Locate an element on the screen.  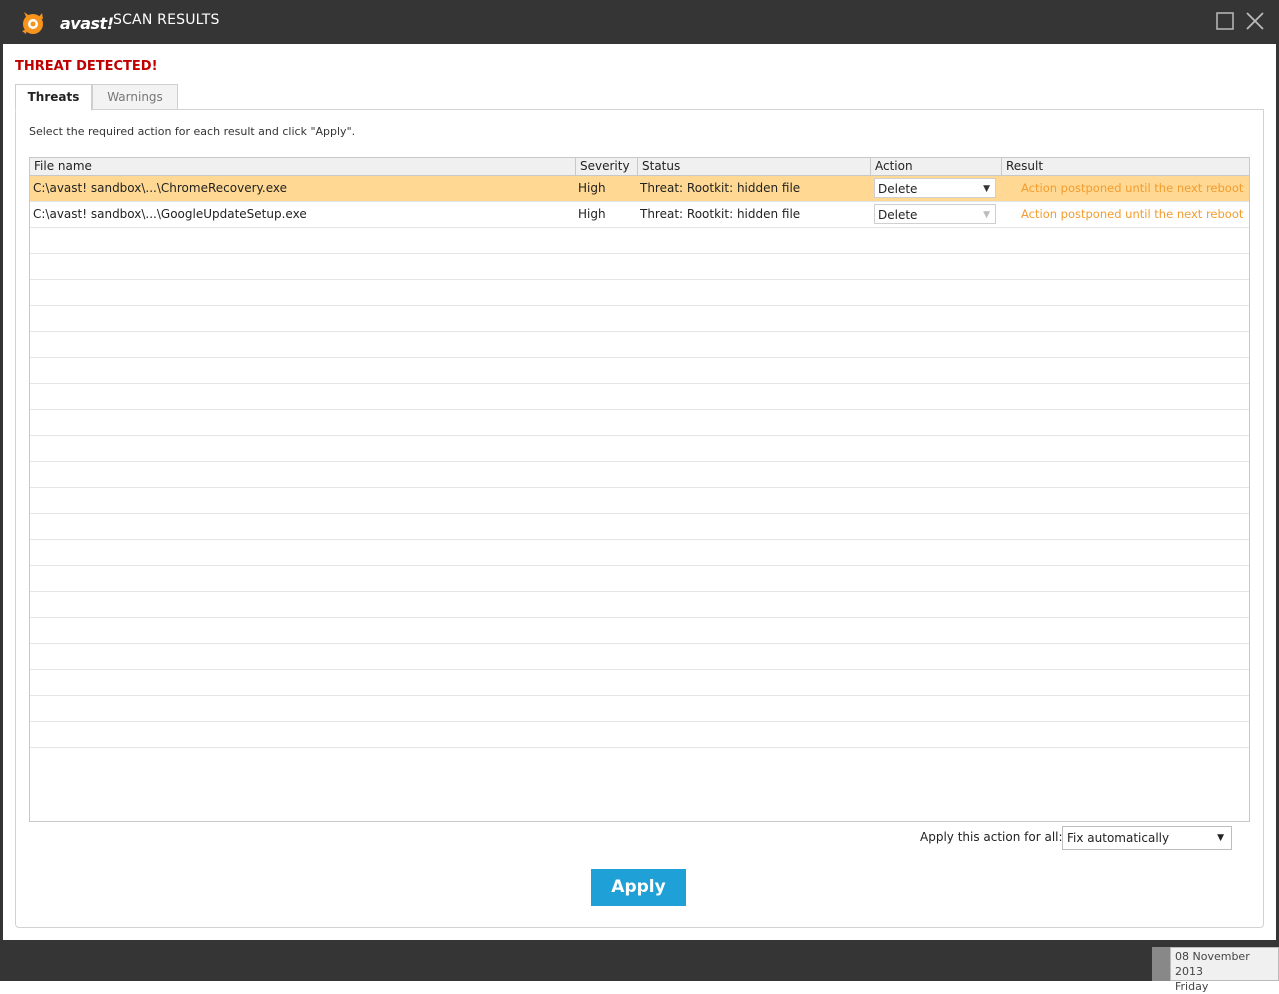
date-text: 08 November 2013 is located at coordinates (1212, 964).